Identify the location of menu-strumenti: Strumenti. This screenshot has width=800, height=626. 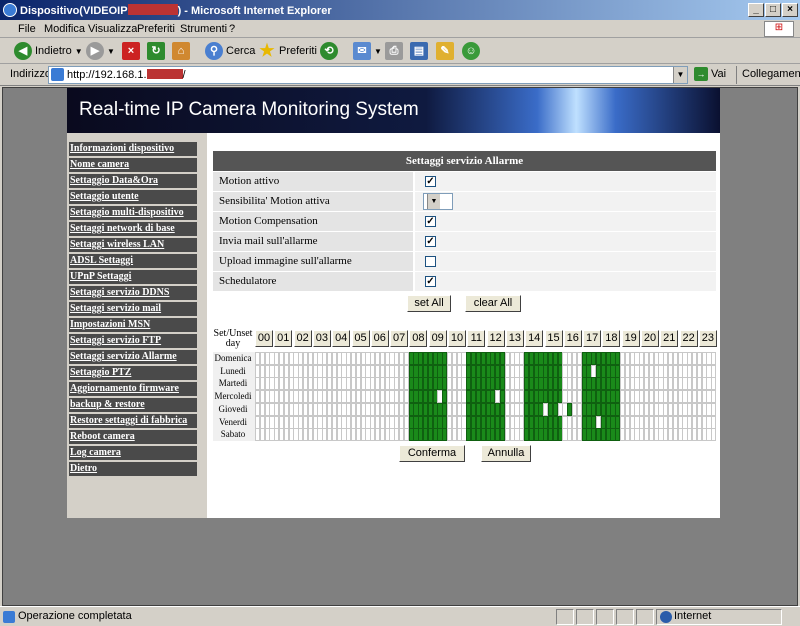
(203, 29).